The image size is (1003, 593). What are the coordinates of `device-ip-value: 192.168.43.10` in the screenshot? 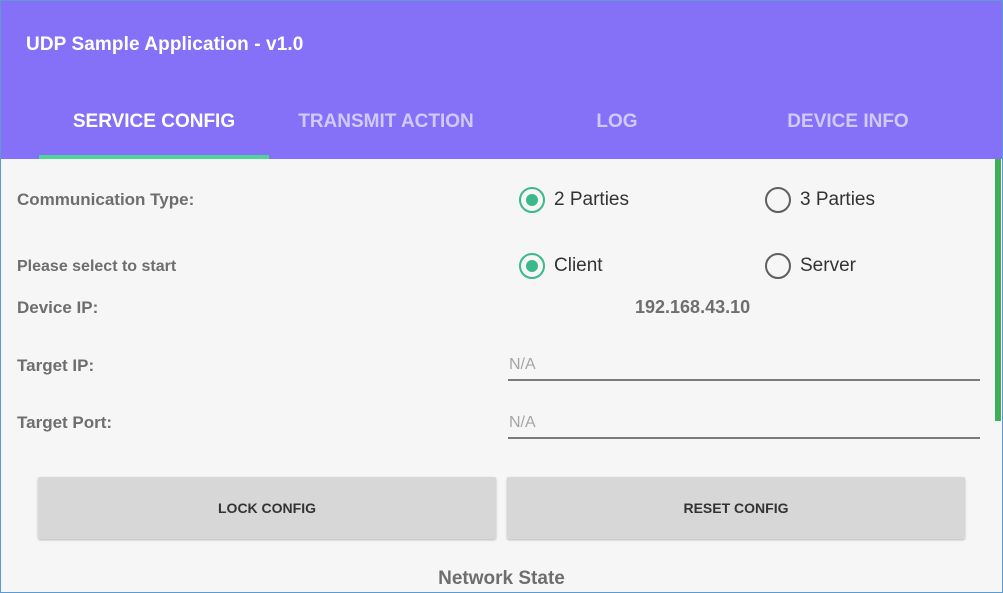 It's located at (693, 307).